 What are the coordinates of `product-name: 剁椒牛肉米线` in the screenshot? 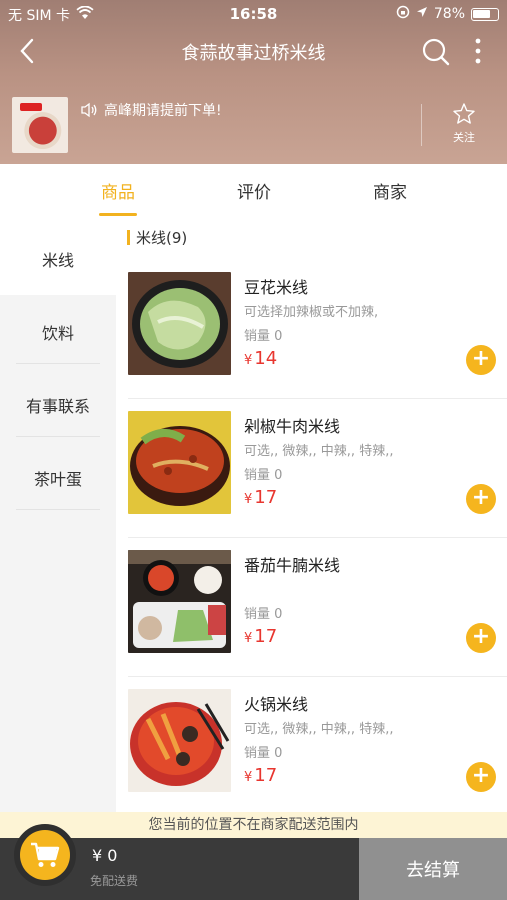 It's located at (292, 426).